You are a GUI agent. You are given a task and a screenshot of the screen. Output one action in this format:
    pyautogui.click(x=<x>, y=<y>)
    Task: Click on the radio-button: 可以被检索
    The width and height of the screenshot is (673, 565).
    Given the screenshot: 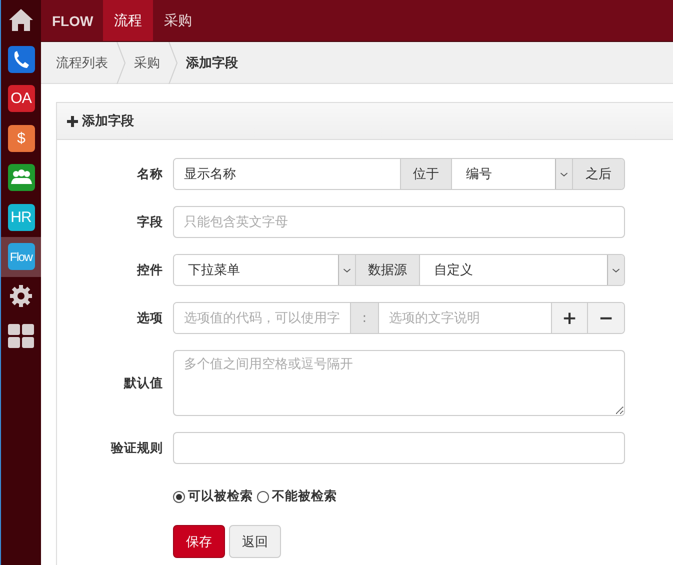 What is the action you would take?
    pyautogui.click(x=213, y=496)
    